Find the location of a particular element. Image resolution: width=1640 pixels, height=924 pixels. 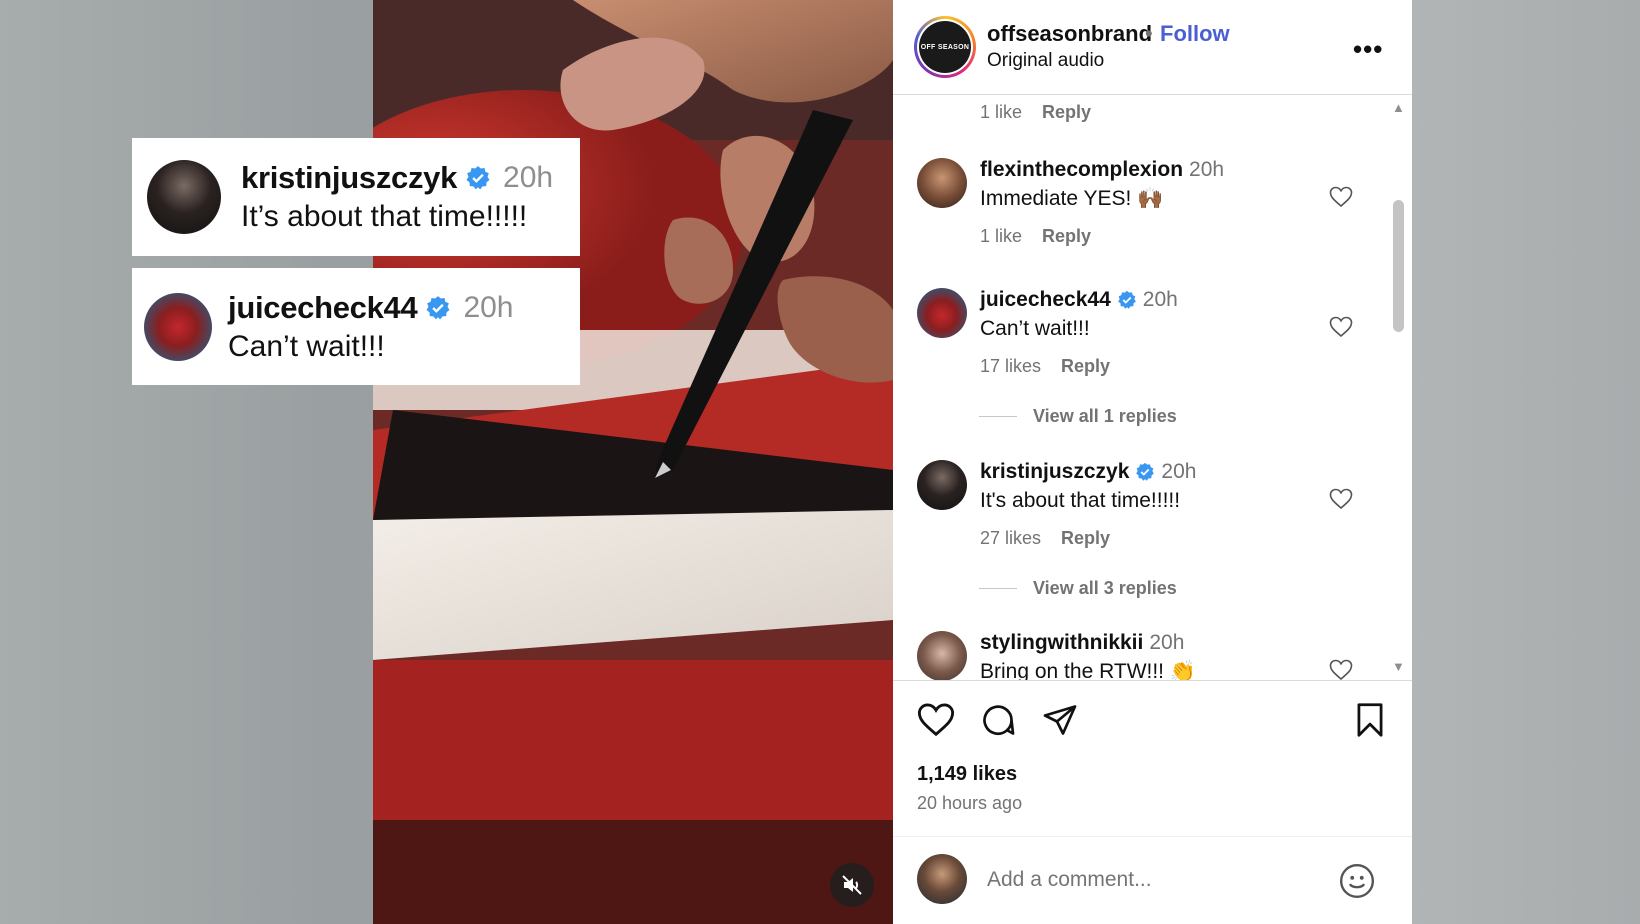

bookmark-icon is located at coordinates (1370, 720).